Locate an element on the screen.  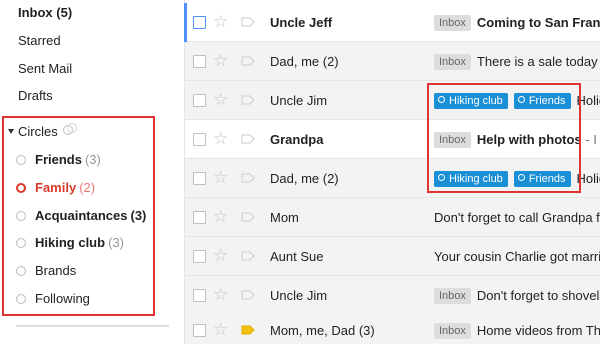
sender: Grandpa is located at coordinates (297, 139).